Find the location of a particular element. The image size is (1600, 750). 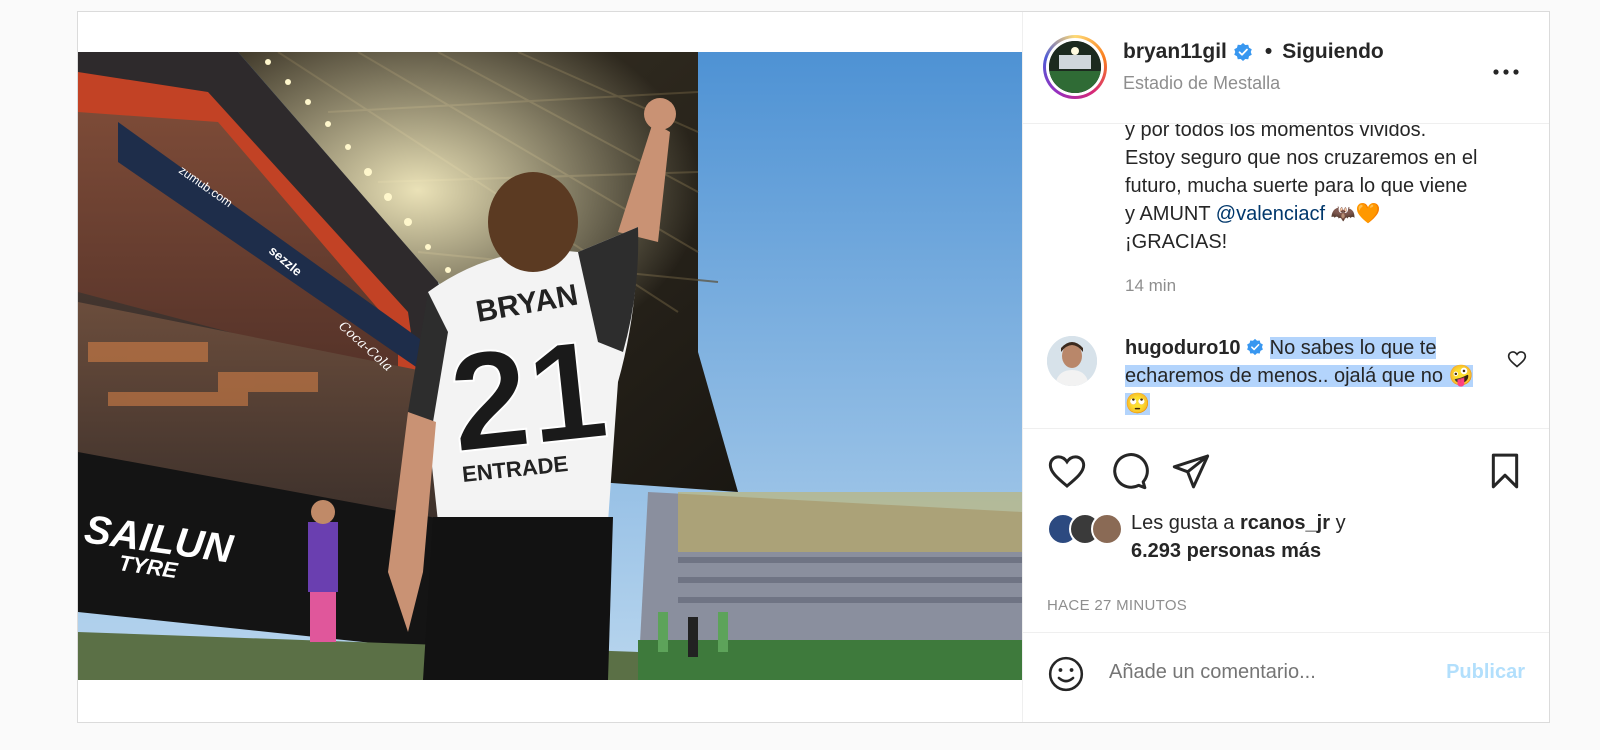

likes-prefix: Les gusta a is located at coordinates (1185, 523).